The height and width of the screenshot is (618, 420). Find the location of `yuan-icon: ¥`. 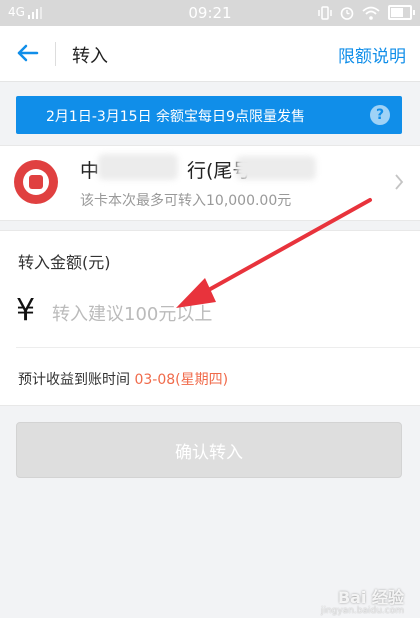

yuan-icon: ¥ is located at coordinates (26, 310).